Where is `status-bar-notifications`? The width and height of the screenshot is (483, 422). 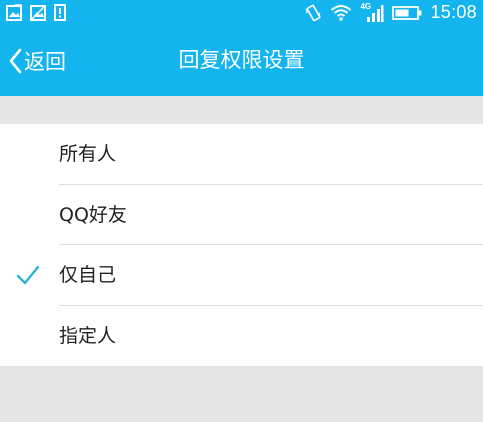
status-bar-notifications is located at coordinates (36, 12).